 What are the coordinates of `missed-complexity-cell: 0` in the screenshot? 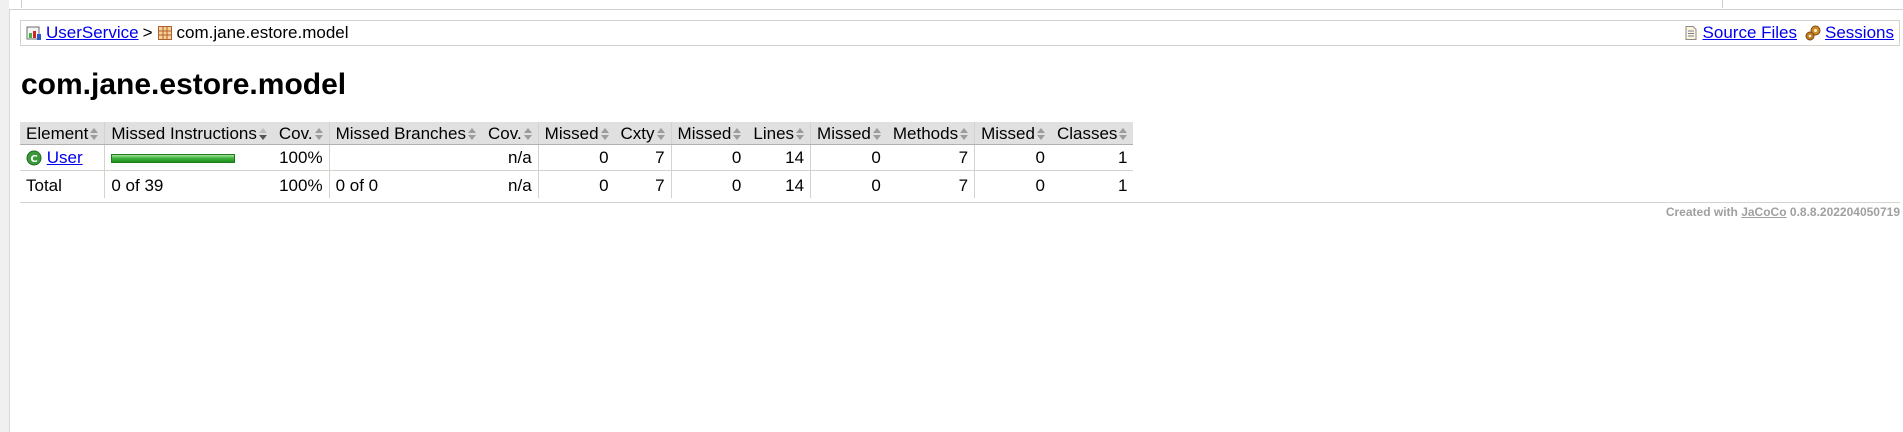 It's located at (576, 157).